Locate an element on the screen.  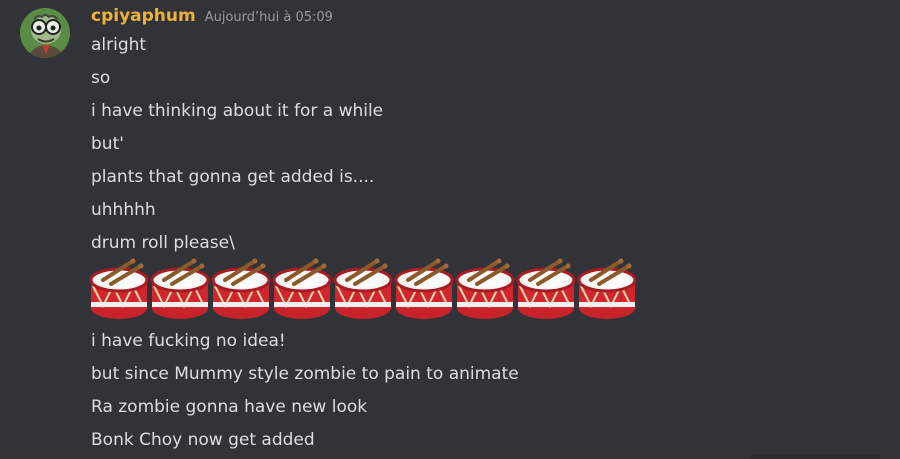
user-avatar is located at coordinates (45, 33).